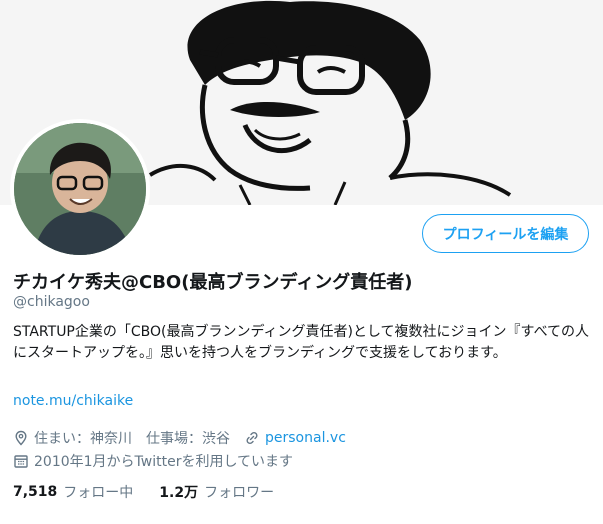 This screenshot has height=524, width=603. Describe the element at coordinates (21, 438) in the screenshot. I see `location-pin-icon` at that location.